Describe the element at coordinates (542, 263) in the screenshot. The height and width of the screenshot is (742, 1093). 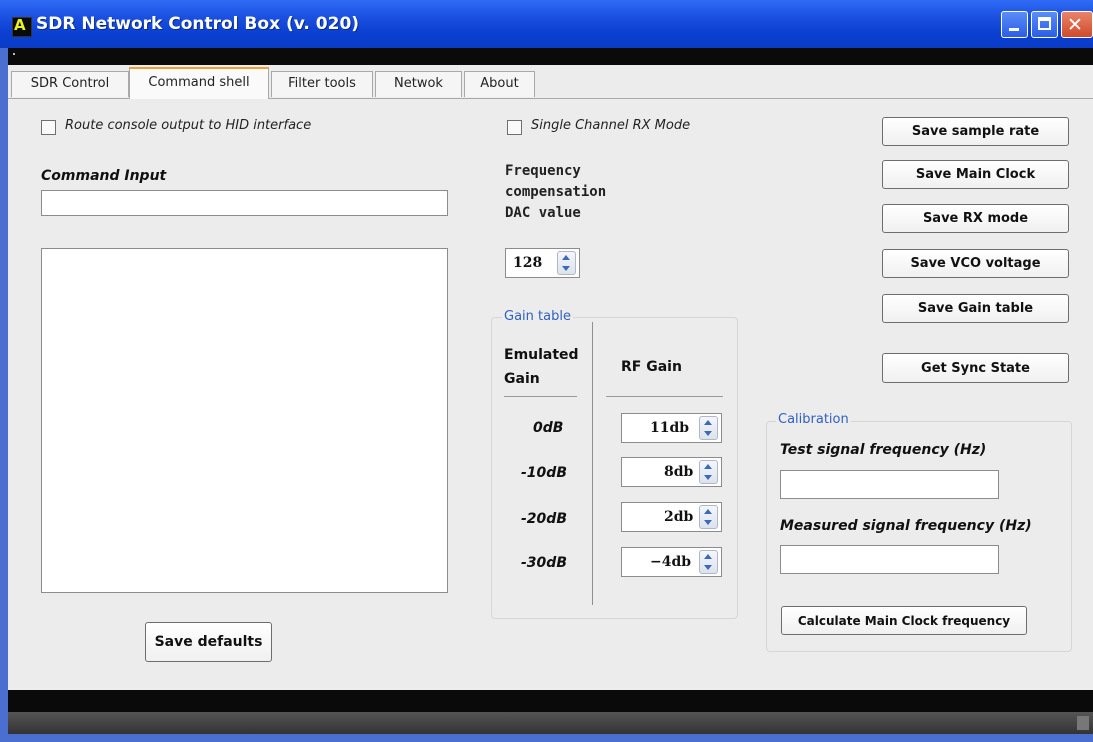
I see `dac-value-spinner: 128` at that location.